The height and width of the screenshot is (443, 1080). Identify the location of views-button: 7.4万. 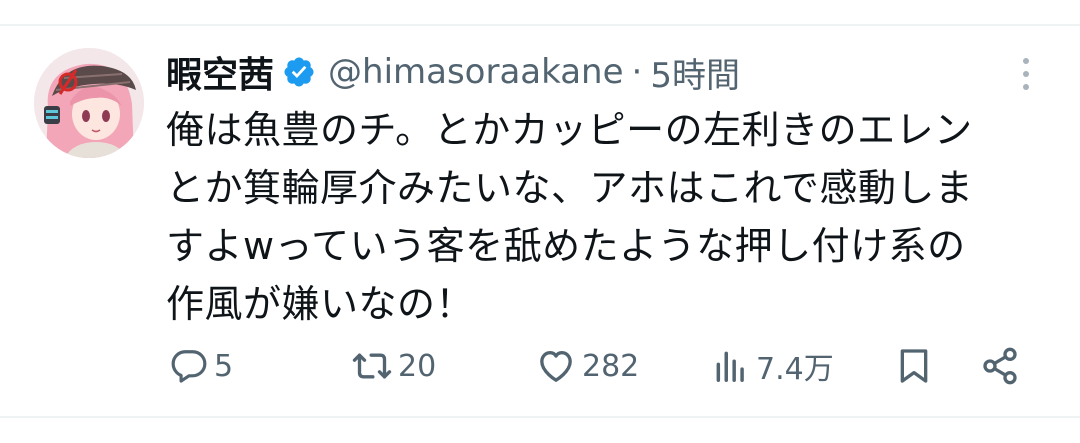
(773, 366).